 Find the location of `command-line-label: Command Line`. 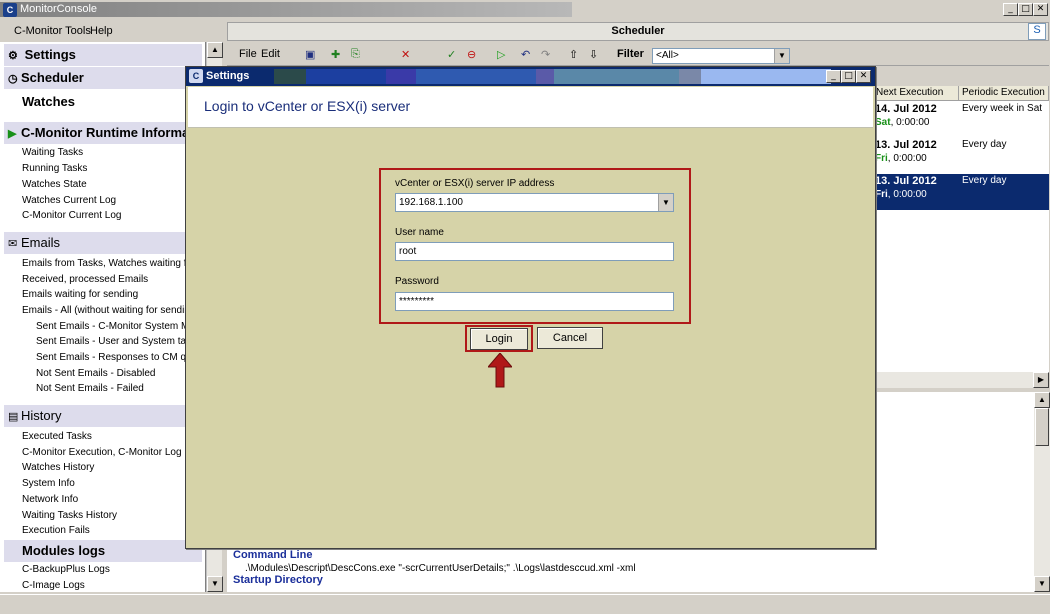

command-line-label: Command Line is located at coordinates (273, 555).